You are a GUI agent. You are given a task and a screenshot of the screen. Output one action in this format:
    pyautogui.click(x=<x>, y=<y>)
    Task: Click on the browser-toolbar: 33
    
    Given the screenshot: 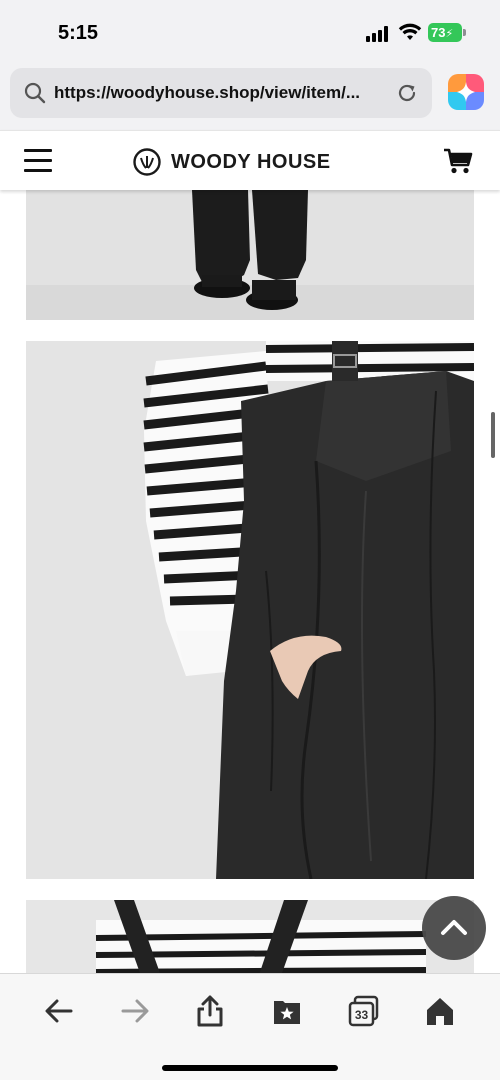 What is the action you would take?
    pyautogui.click(x=250, y=1026)
    